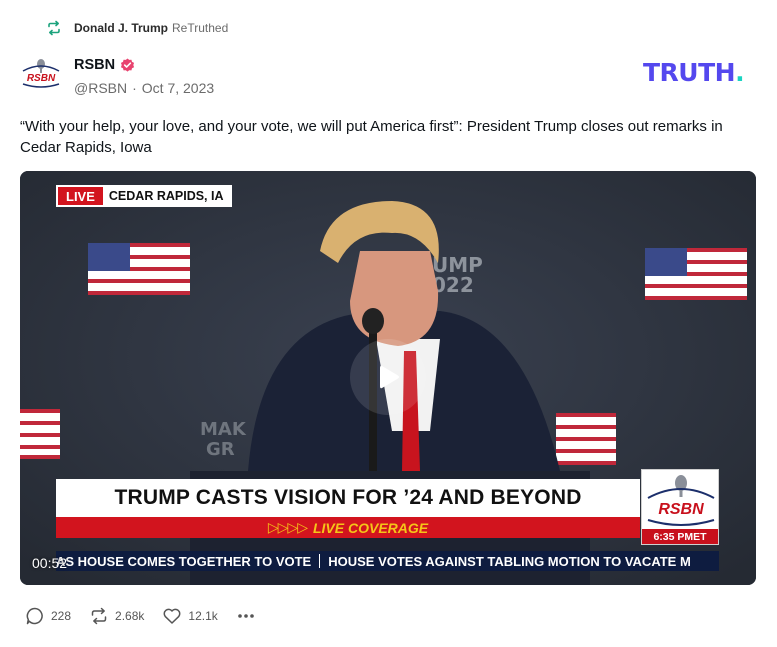 The image size is (777, 647). I want to click on like-button: 12.1k, so click(190, 616).